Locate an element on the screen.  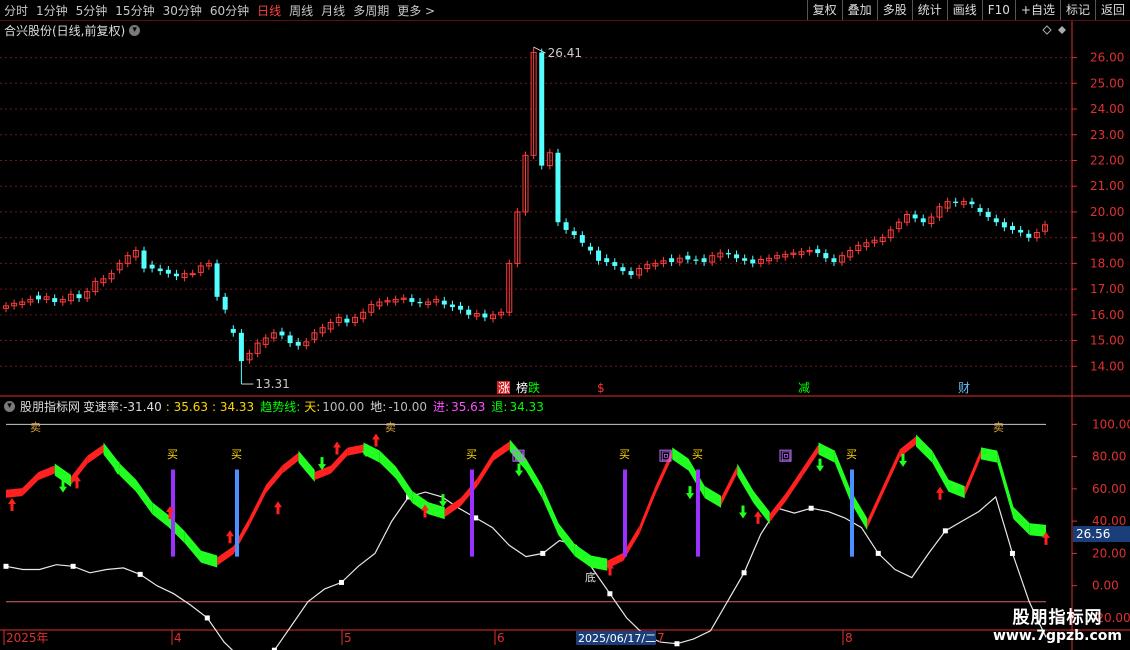
out-label: 退: is located at coordinates (499, 407).